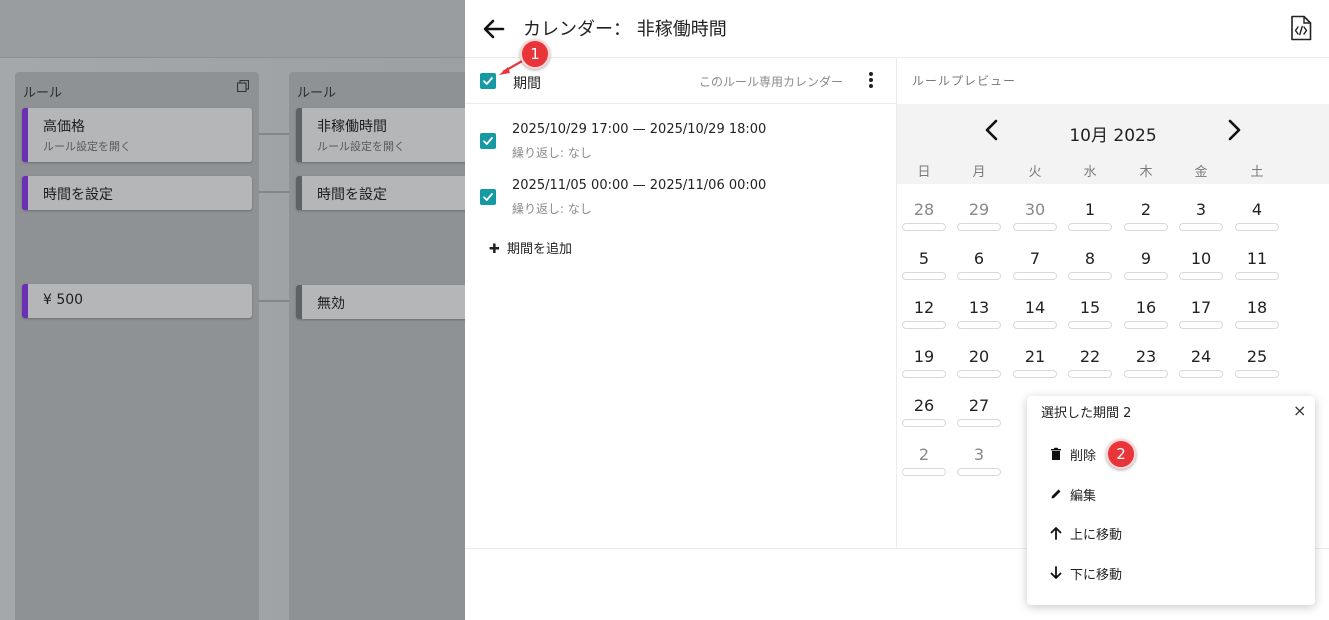  What do you see at coordinates (924, 405) in the screenshot?
I see `day-number: 26` at bounding box center [924, 405].